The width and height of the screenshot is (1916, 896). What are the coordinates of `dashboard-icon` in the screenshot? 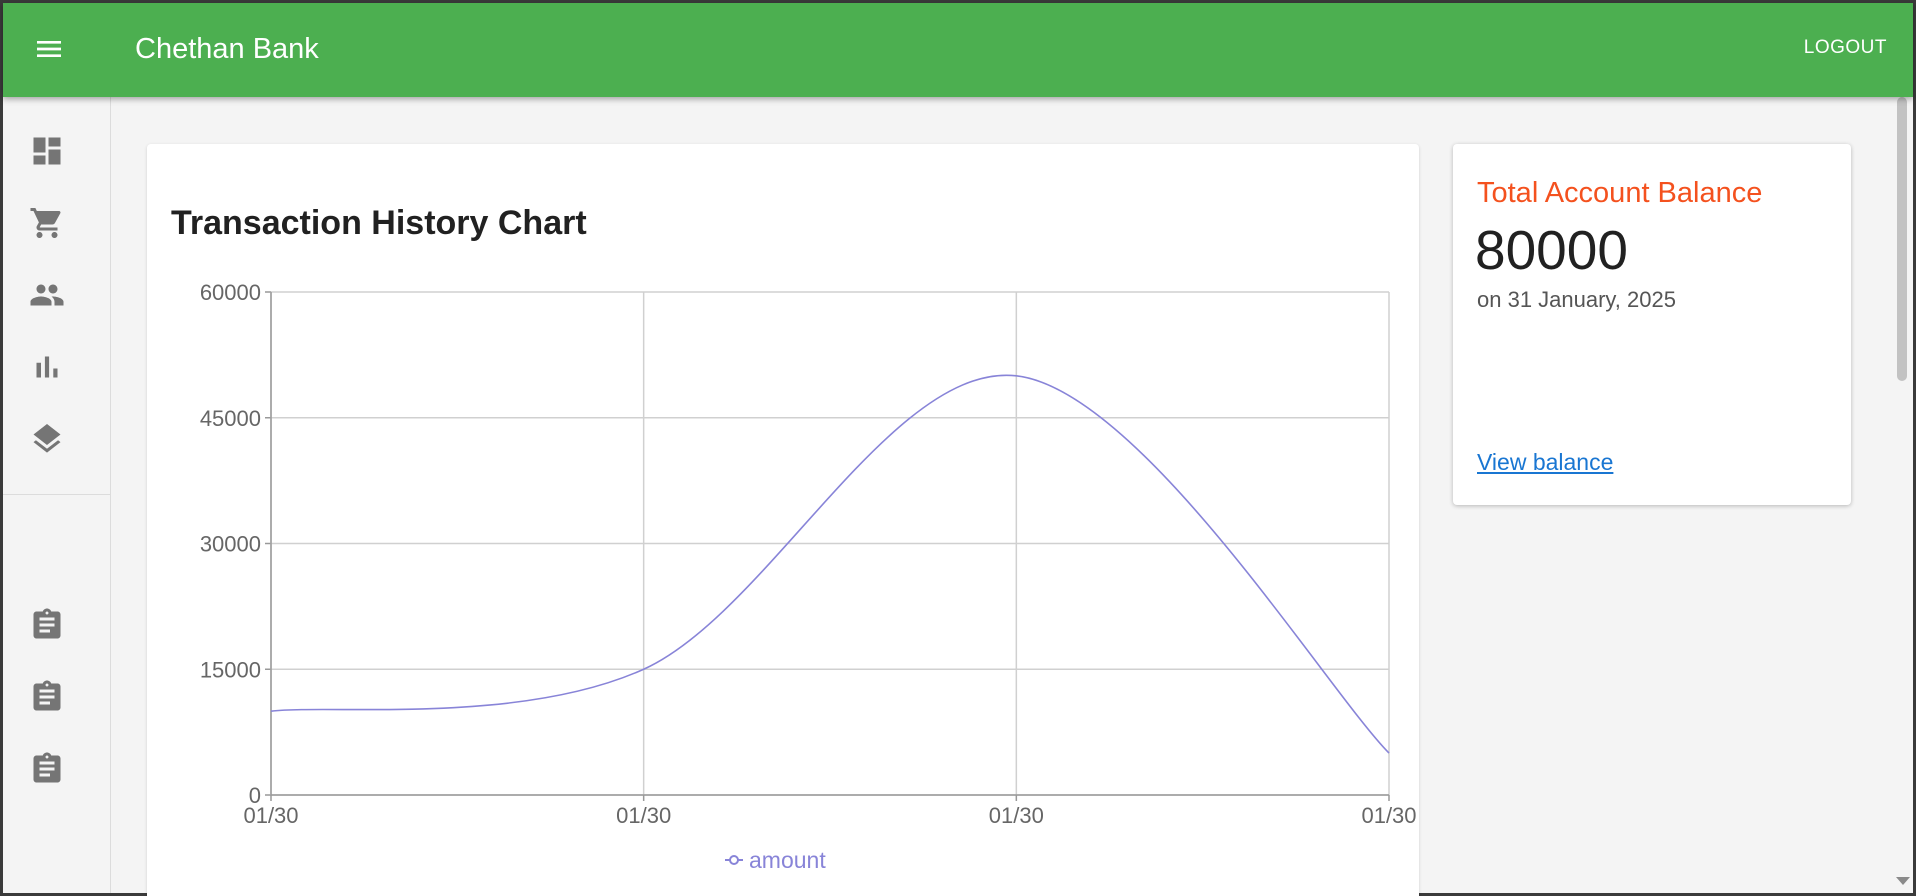 It's located at (47, 151).